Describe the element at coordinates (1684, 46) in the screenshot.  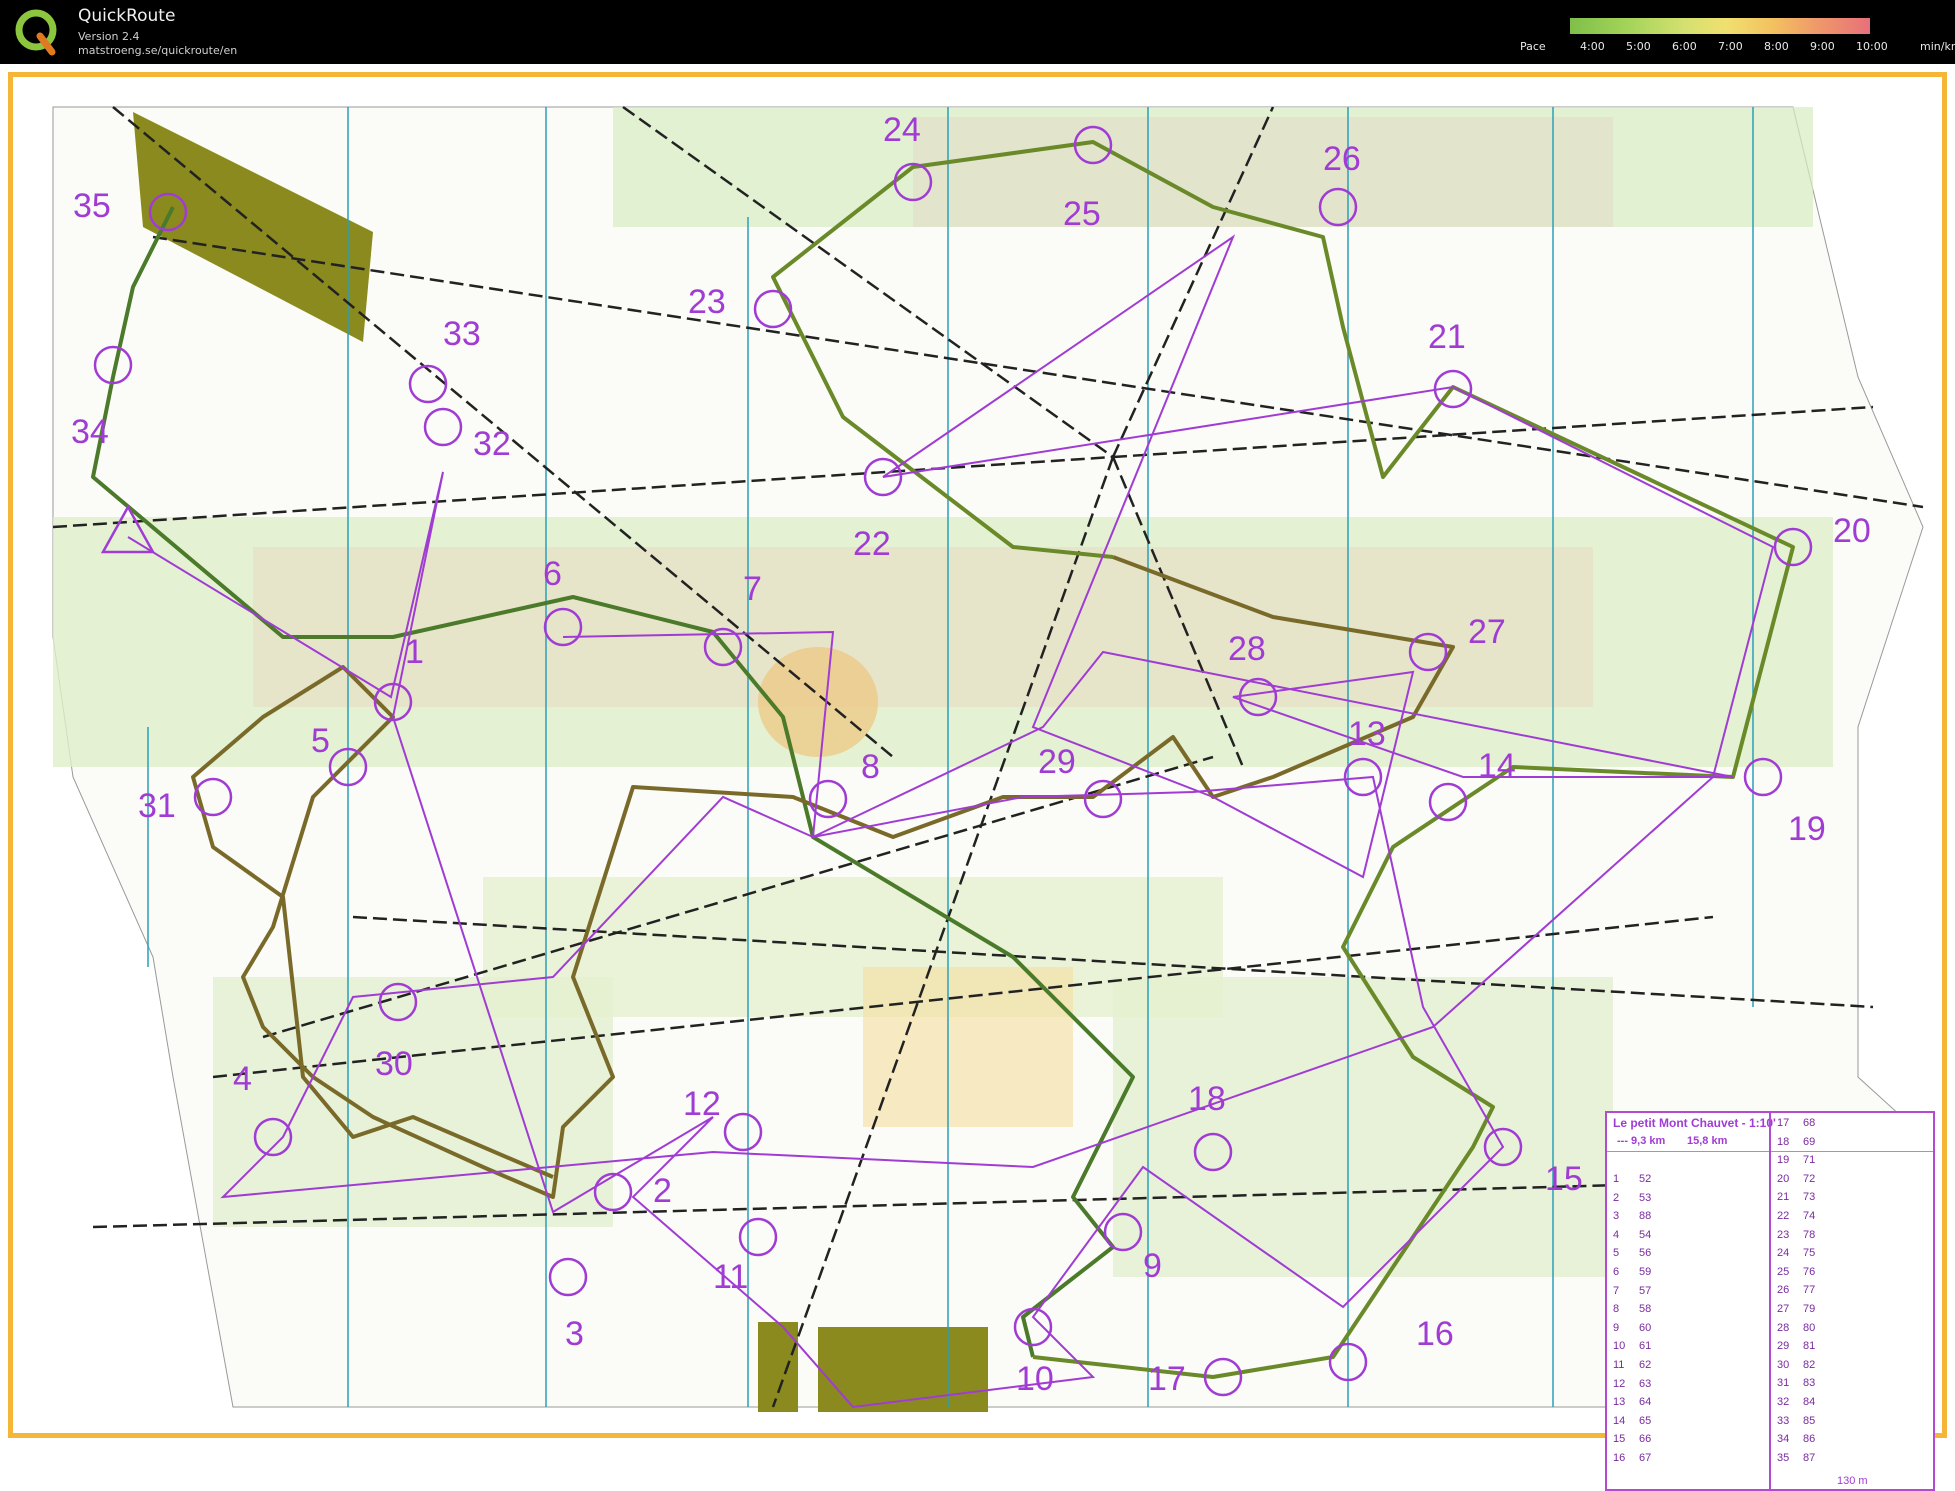
I see `pace-tick: 6:00` at that location.